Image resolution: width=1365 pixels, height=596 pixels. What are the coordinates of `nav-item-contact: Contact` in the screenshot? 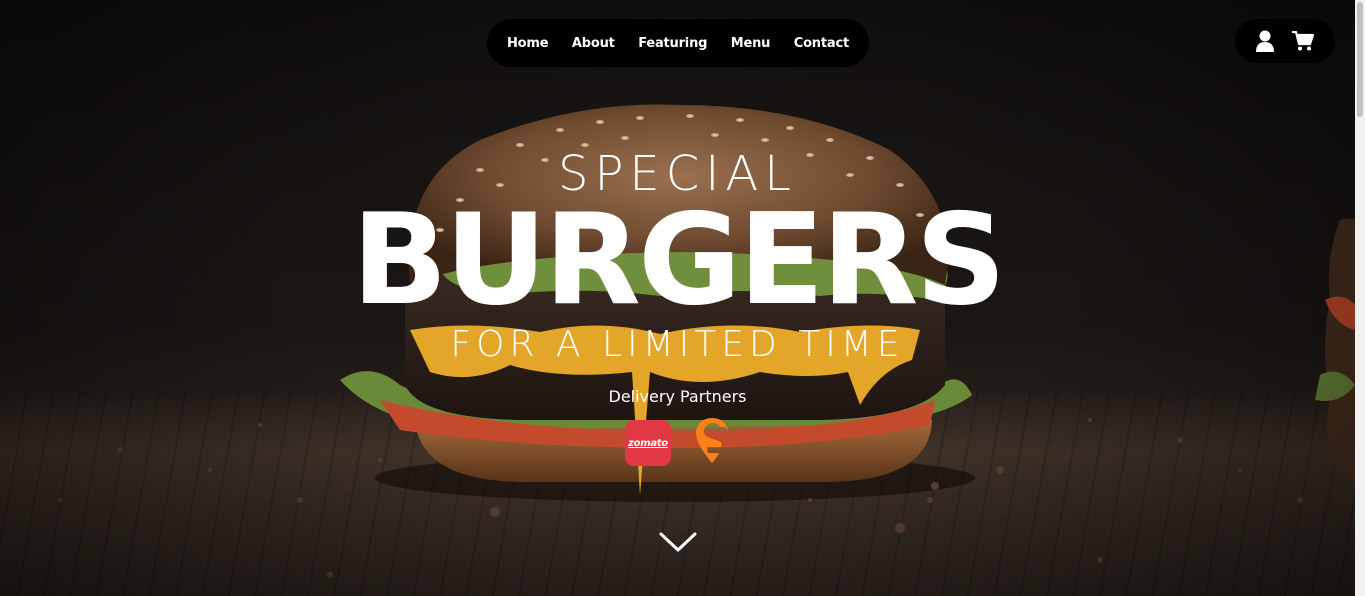 It's located at (821, 43).